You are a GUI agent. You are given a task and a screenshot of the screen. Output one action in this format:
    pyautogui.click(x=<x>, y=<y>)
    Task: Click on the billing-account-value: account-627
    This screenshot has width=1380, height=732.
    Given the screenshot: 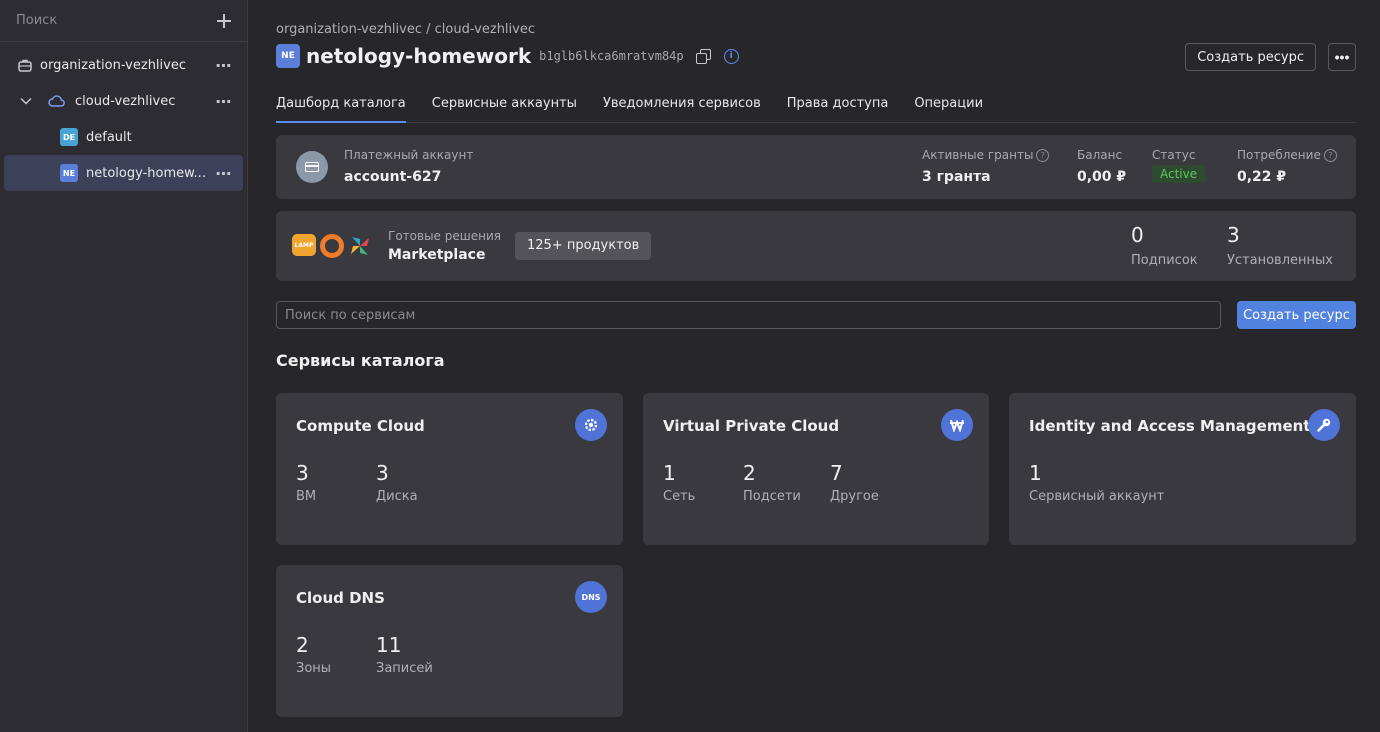 What is the action you would take?
    pyautogui.click(x=392, y=177)
    